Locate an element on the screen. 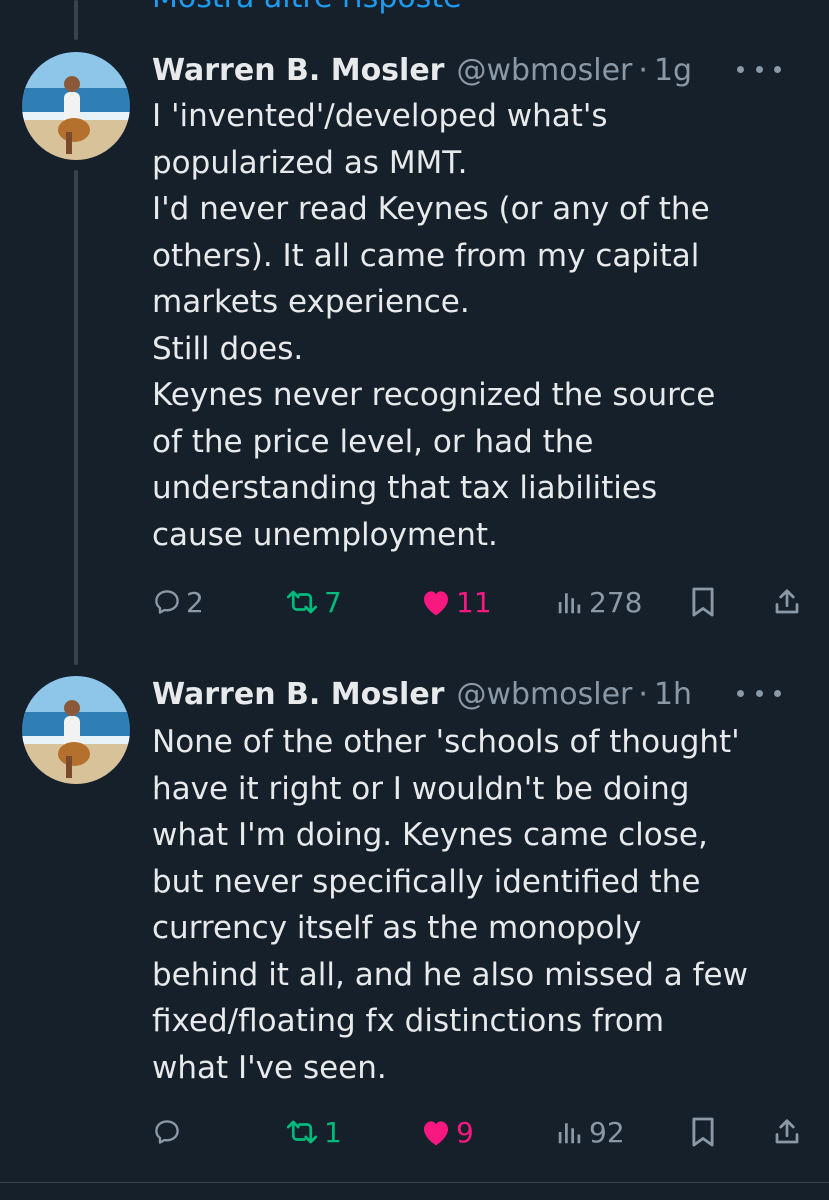 This screenshot has width=829, height=1200. timestamp: 1h is located at coordinates (673, 694).